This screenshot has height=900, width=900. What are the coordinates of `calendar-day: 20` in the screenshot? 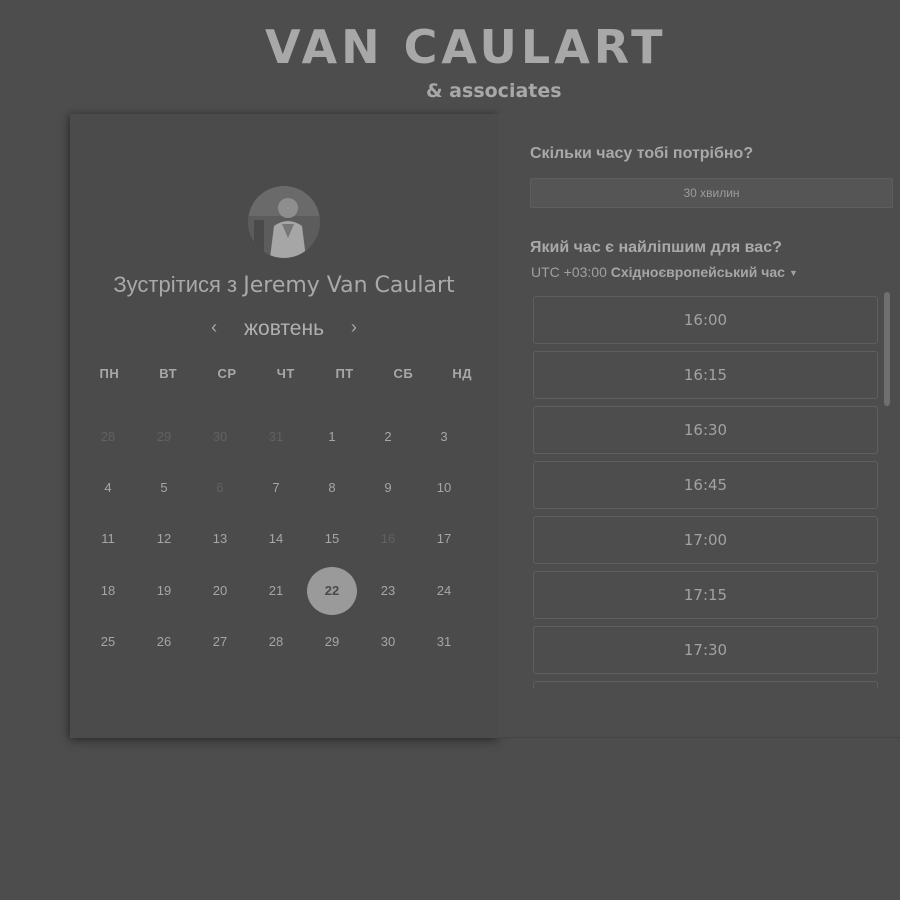 It's located at (220, 591).